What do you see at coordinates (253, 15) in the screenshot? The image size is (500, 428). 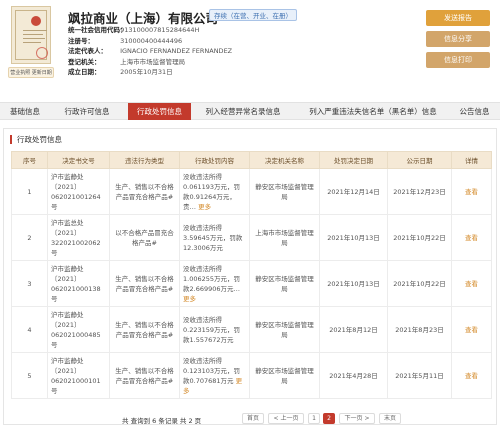 I see `status-badge: 存续（在营、开业、在册）` at bounding box center [253, 15].